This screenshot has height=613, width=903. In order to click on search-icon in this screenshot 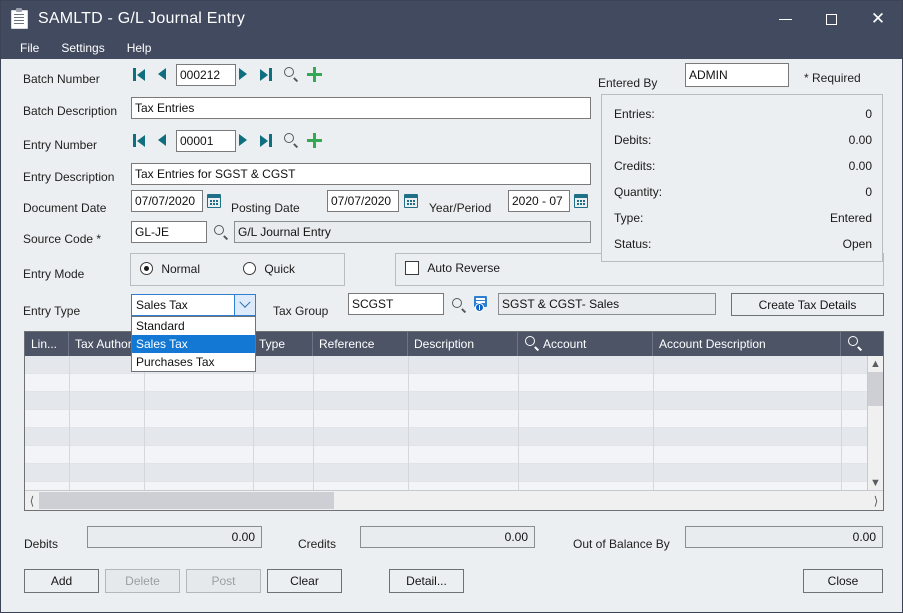, I will do `click(855, 343)`.